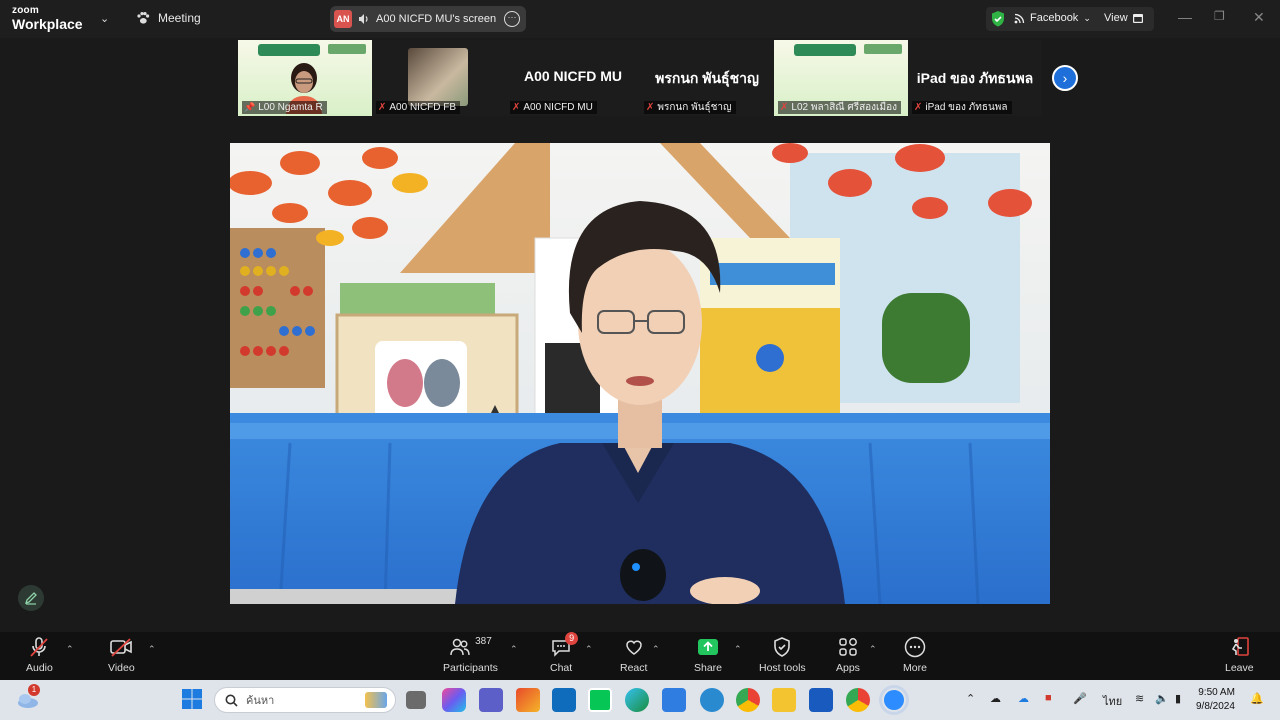 The width and height of the screenshot is (1280, 720). I want to click on participant-tile: iPad ของ ภัทธนพล ✗ iPad ของ ภัทธนพล, so click(975, 78).